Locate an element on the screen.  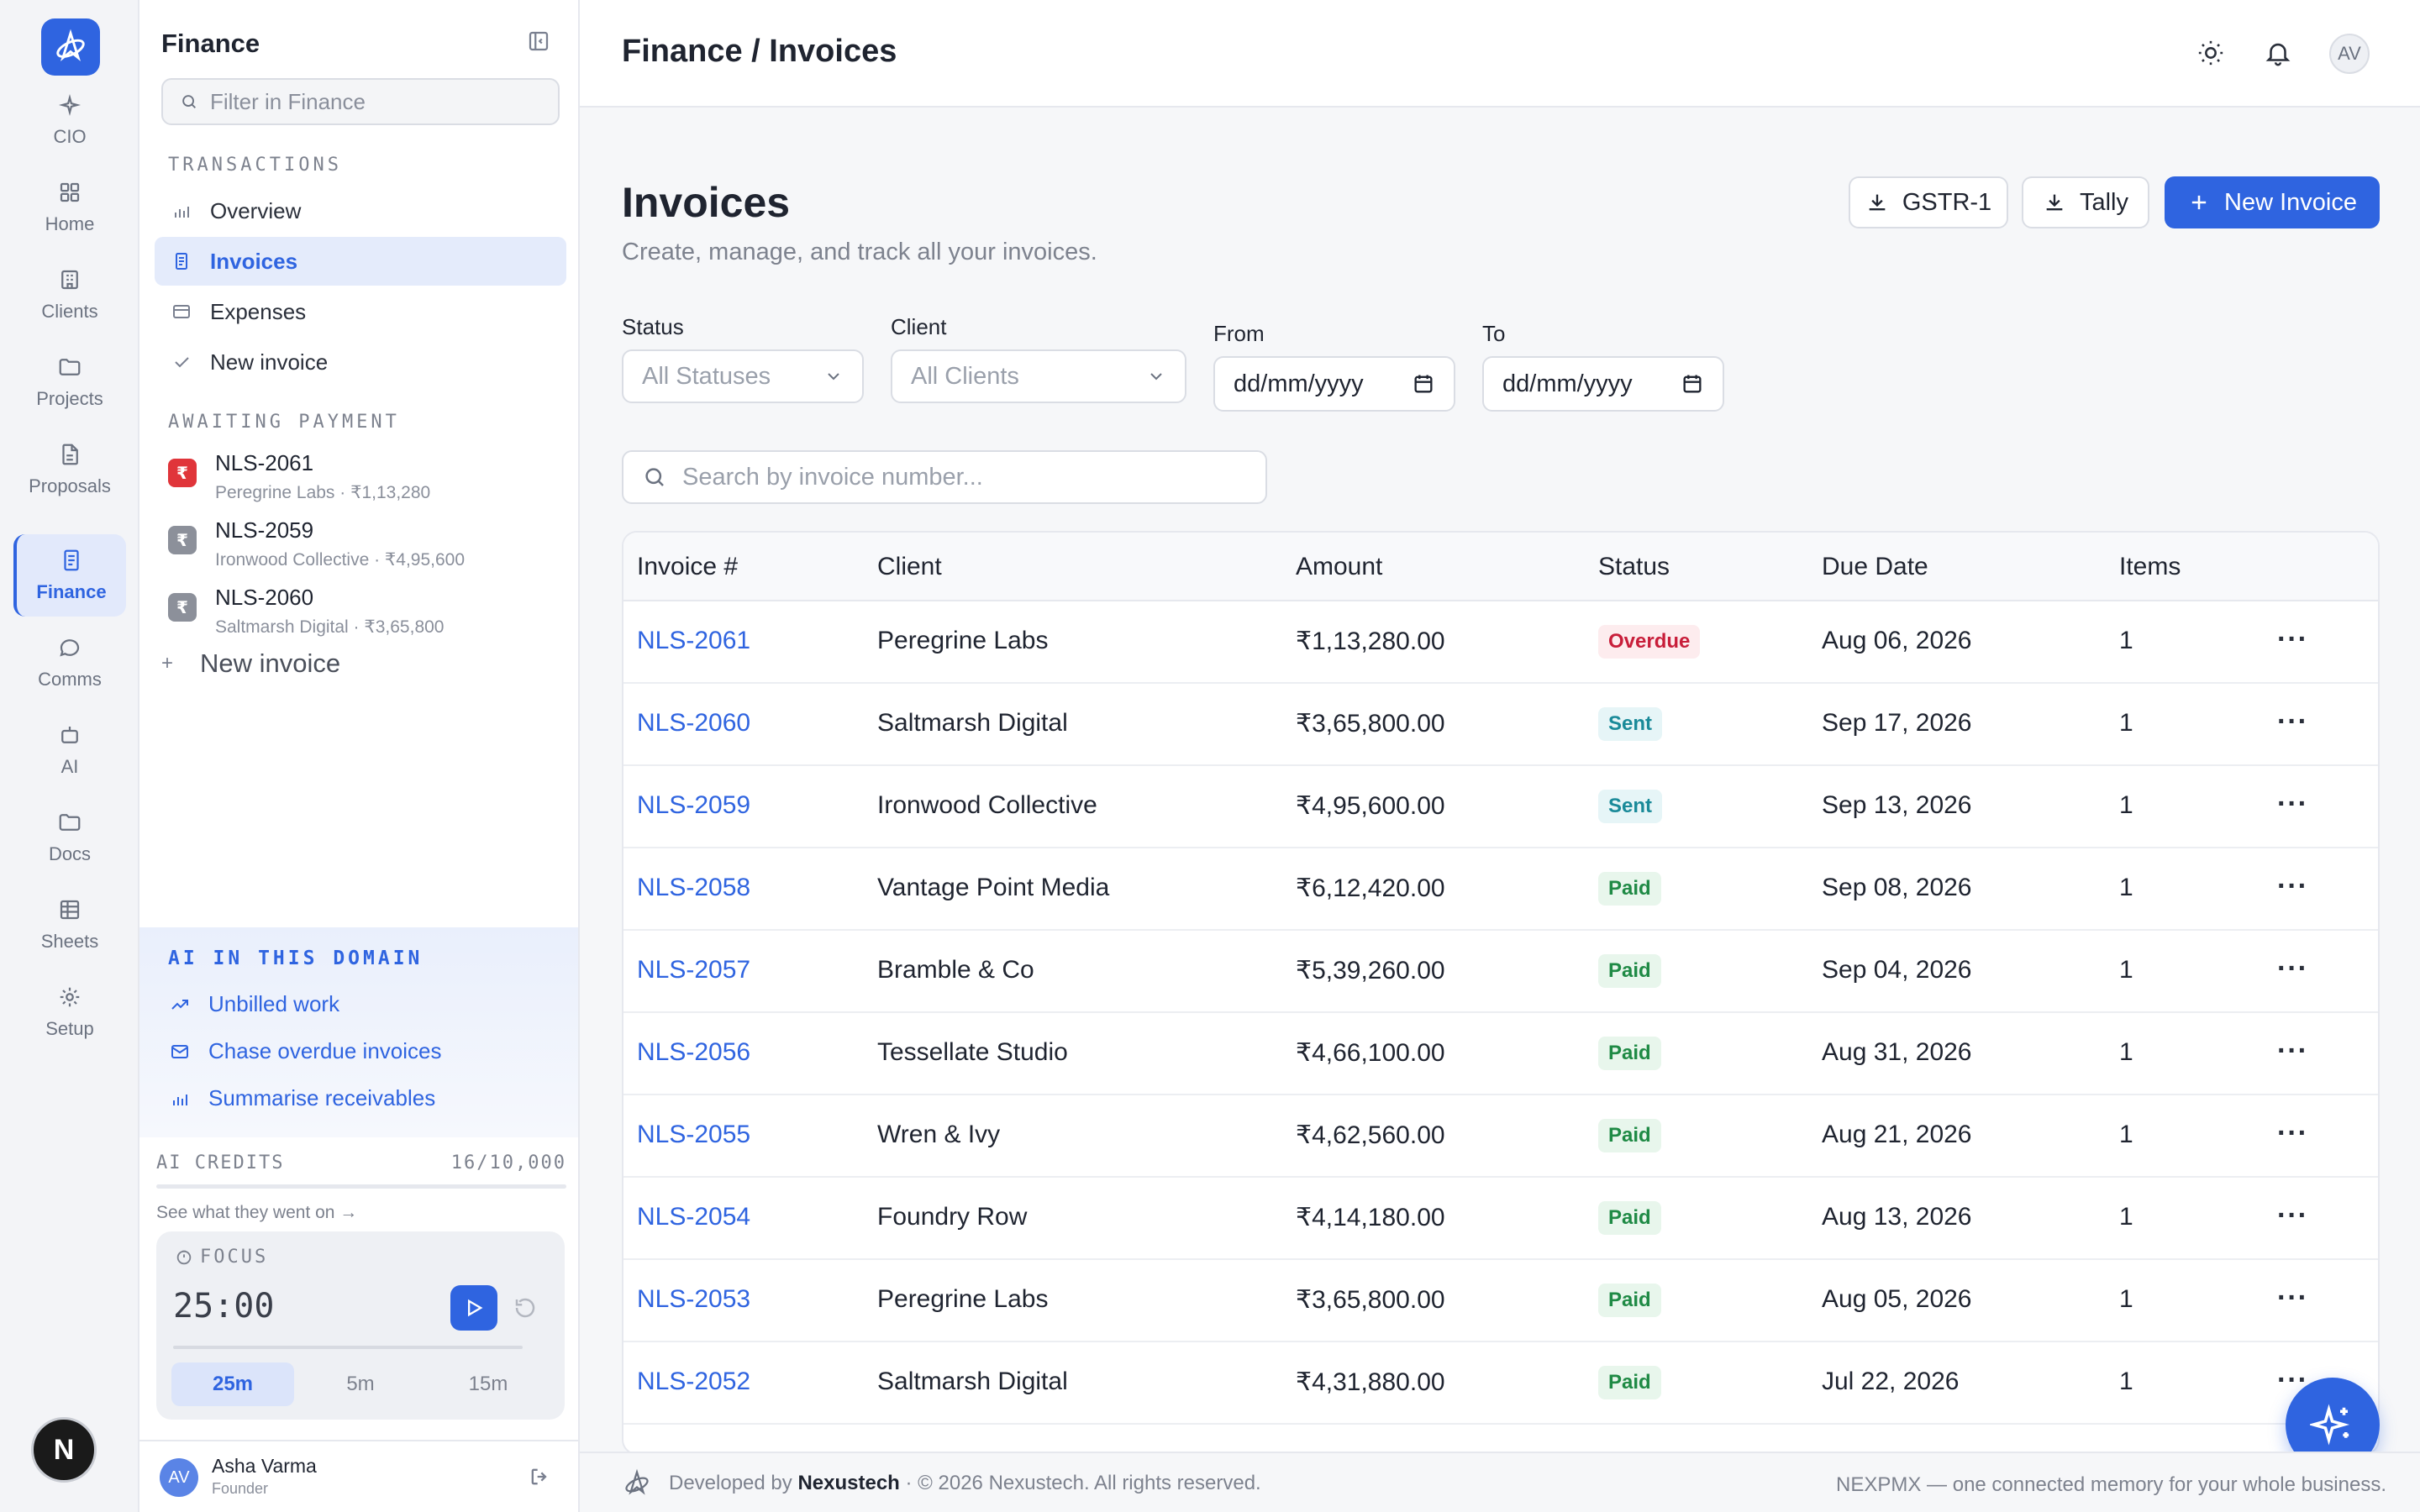
invoice-number-link: NLS-2052 is located at coordinates (693, 1382).